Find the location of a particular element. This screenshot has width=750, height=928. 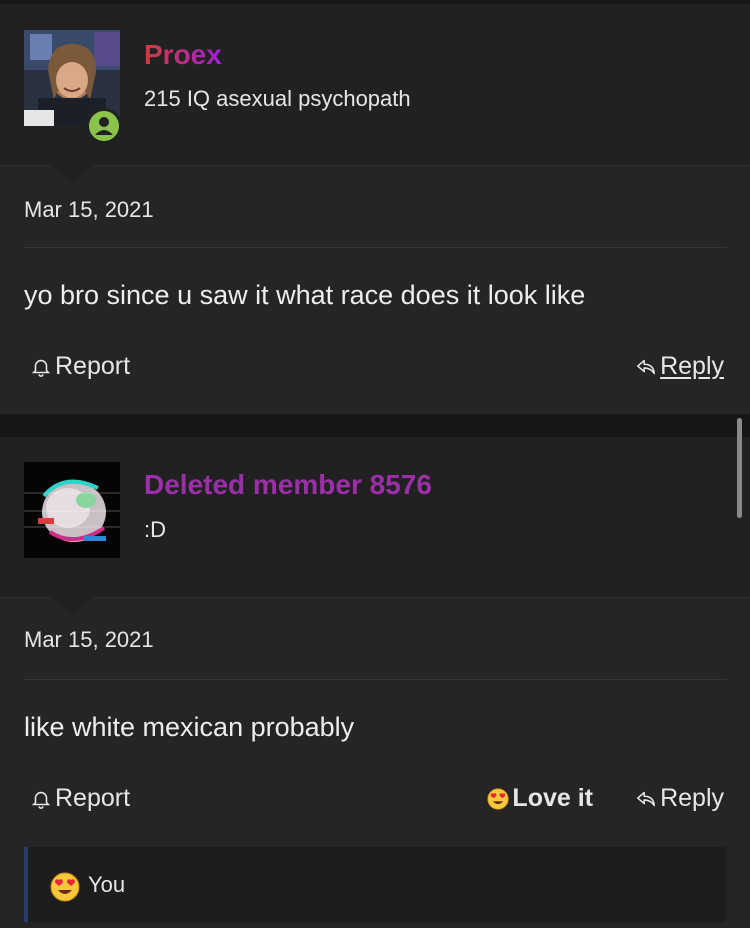

avatar is located at coordinates (72, 510).